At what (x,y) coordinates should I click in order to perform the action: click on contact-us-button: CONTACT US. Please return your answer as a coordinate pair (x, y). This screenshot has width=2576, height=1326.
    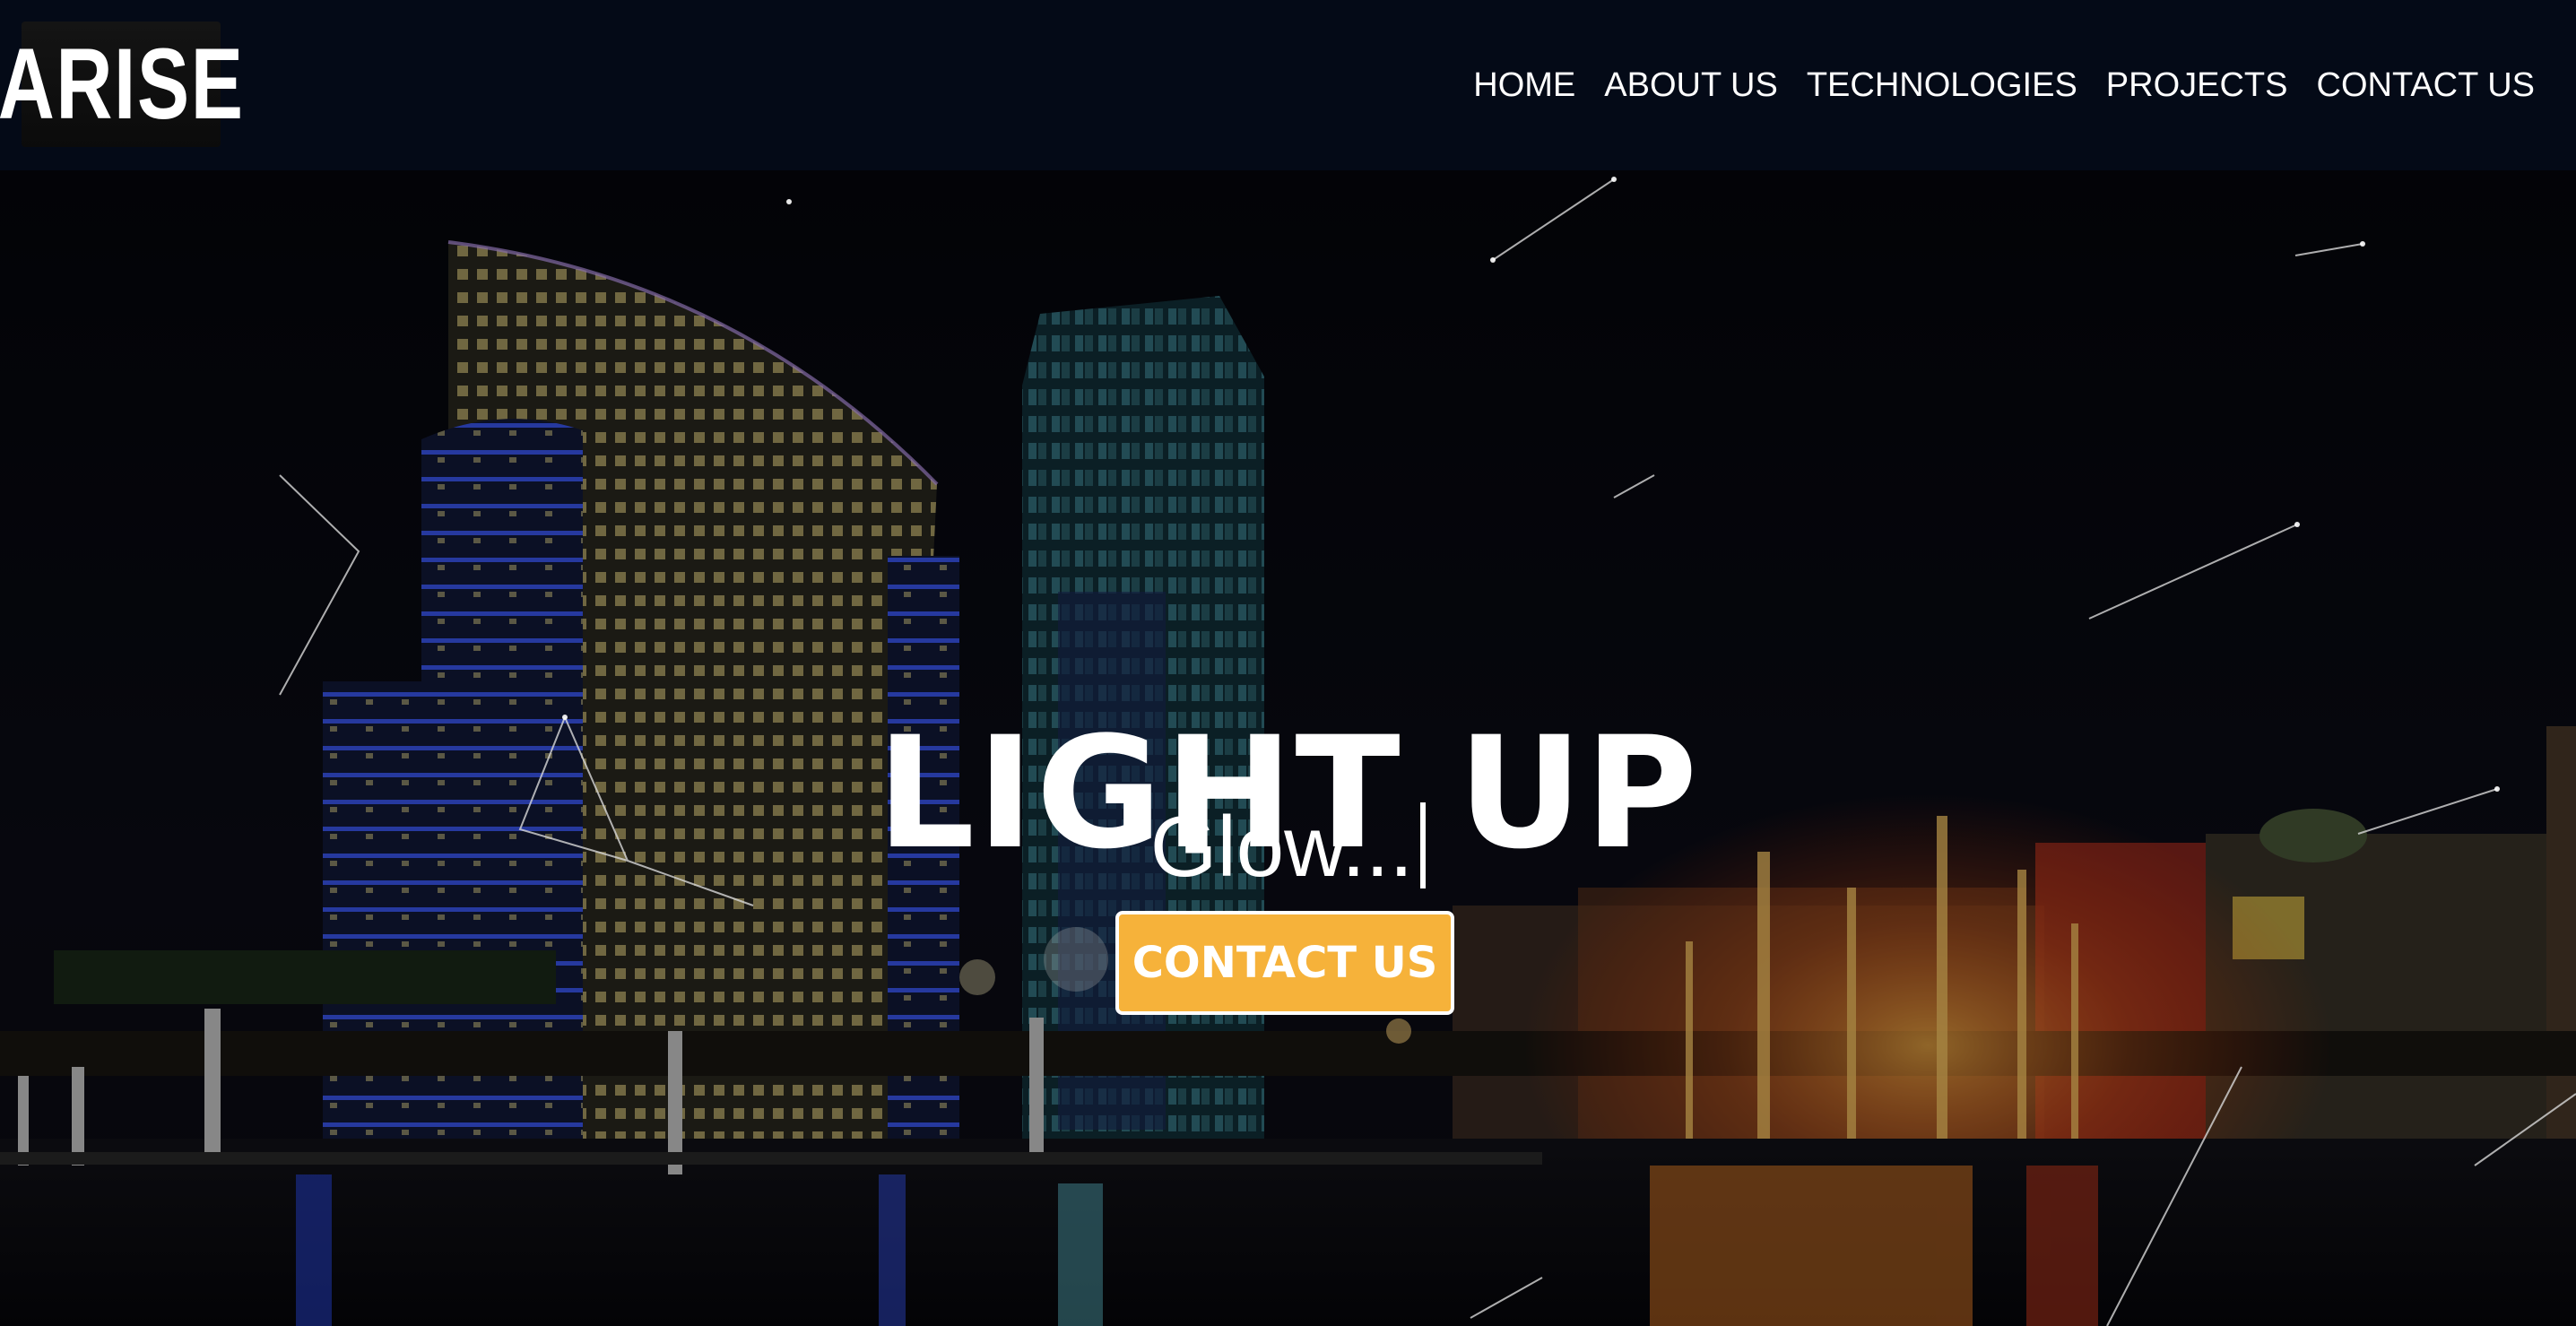
    Looking at the image, I should click on (1284, 963).